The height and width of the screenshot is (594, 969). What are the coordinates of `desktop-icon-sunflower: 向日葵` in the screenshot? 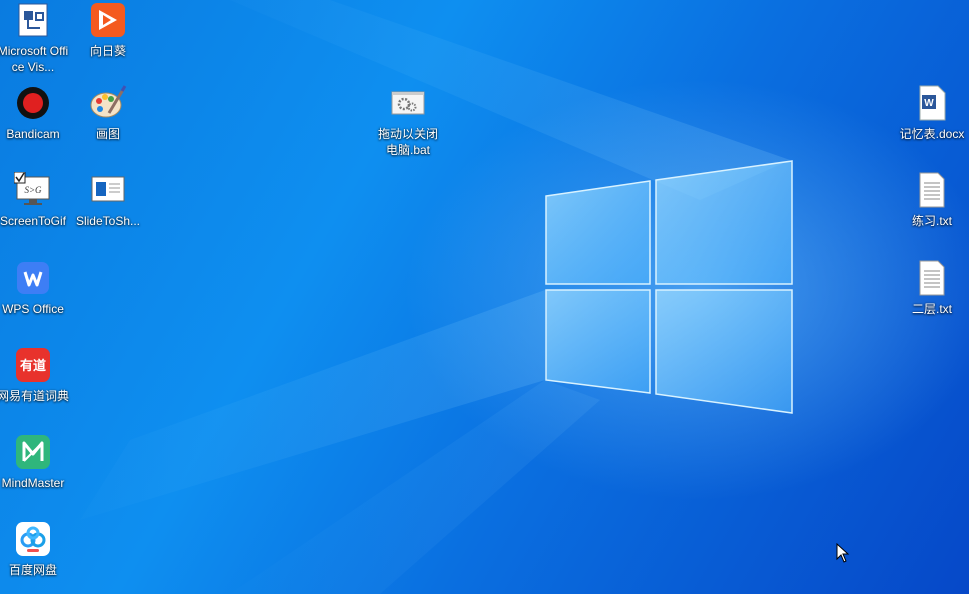 It's located at (108, 29).